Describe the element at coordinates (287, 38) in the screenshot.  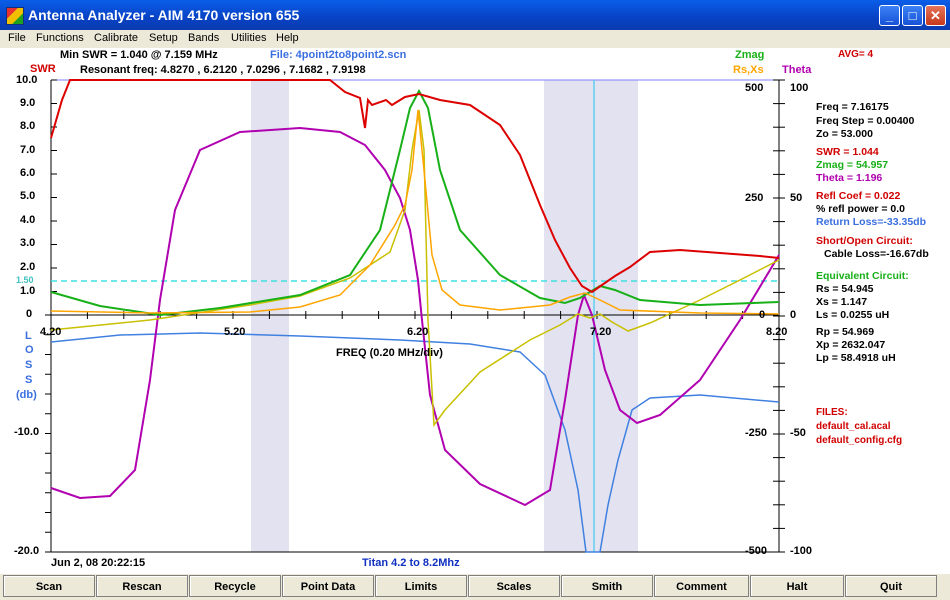
I see `menu-help: Help` at that location.